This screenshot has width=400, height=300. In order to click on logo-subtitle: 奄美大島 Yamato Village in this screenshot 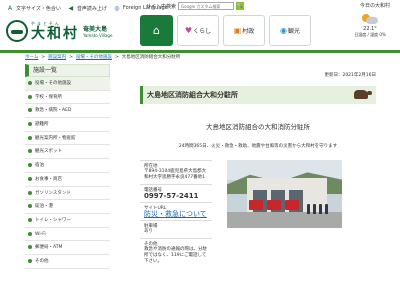, I will do `click(97, 31)`.